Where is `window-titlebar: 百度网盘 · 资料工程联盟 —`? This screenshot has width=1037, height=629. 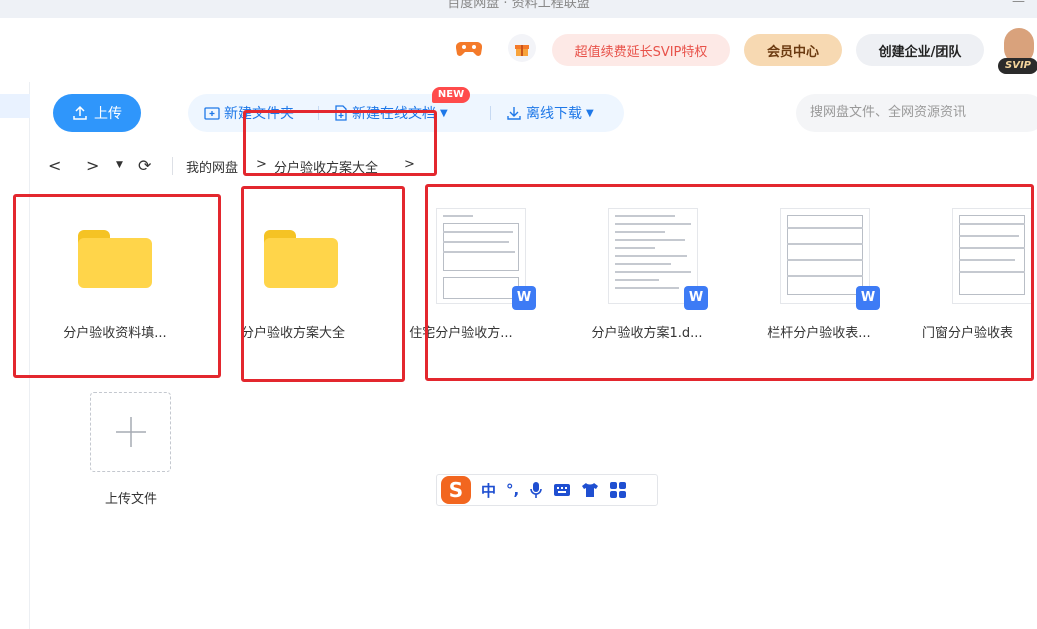 window-titlebar: 百度网盘 · 资料工程联盟 — is located at coordinates (518, 9).